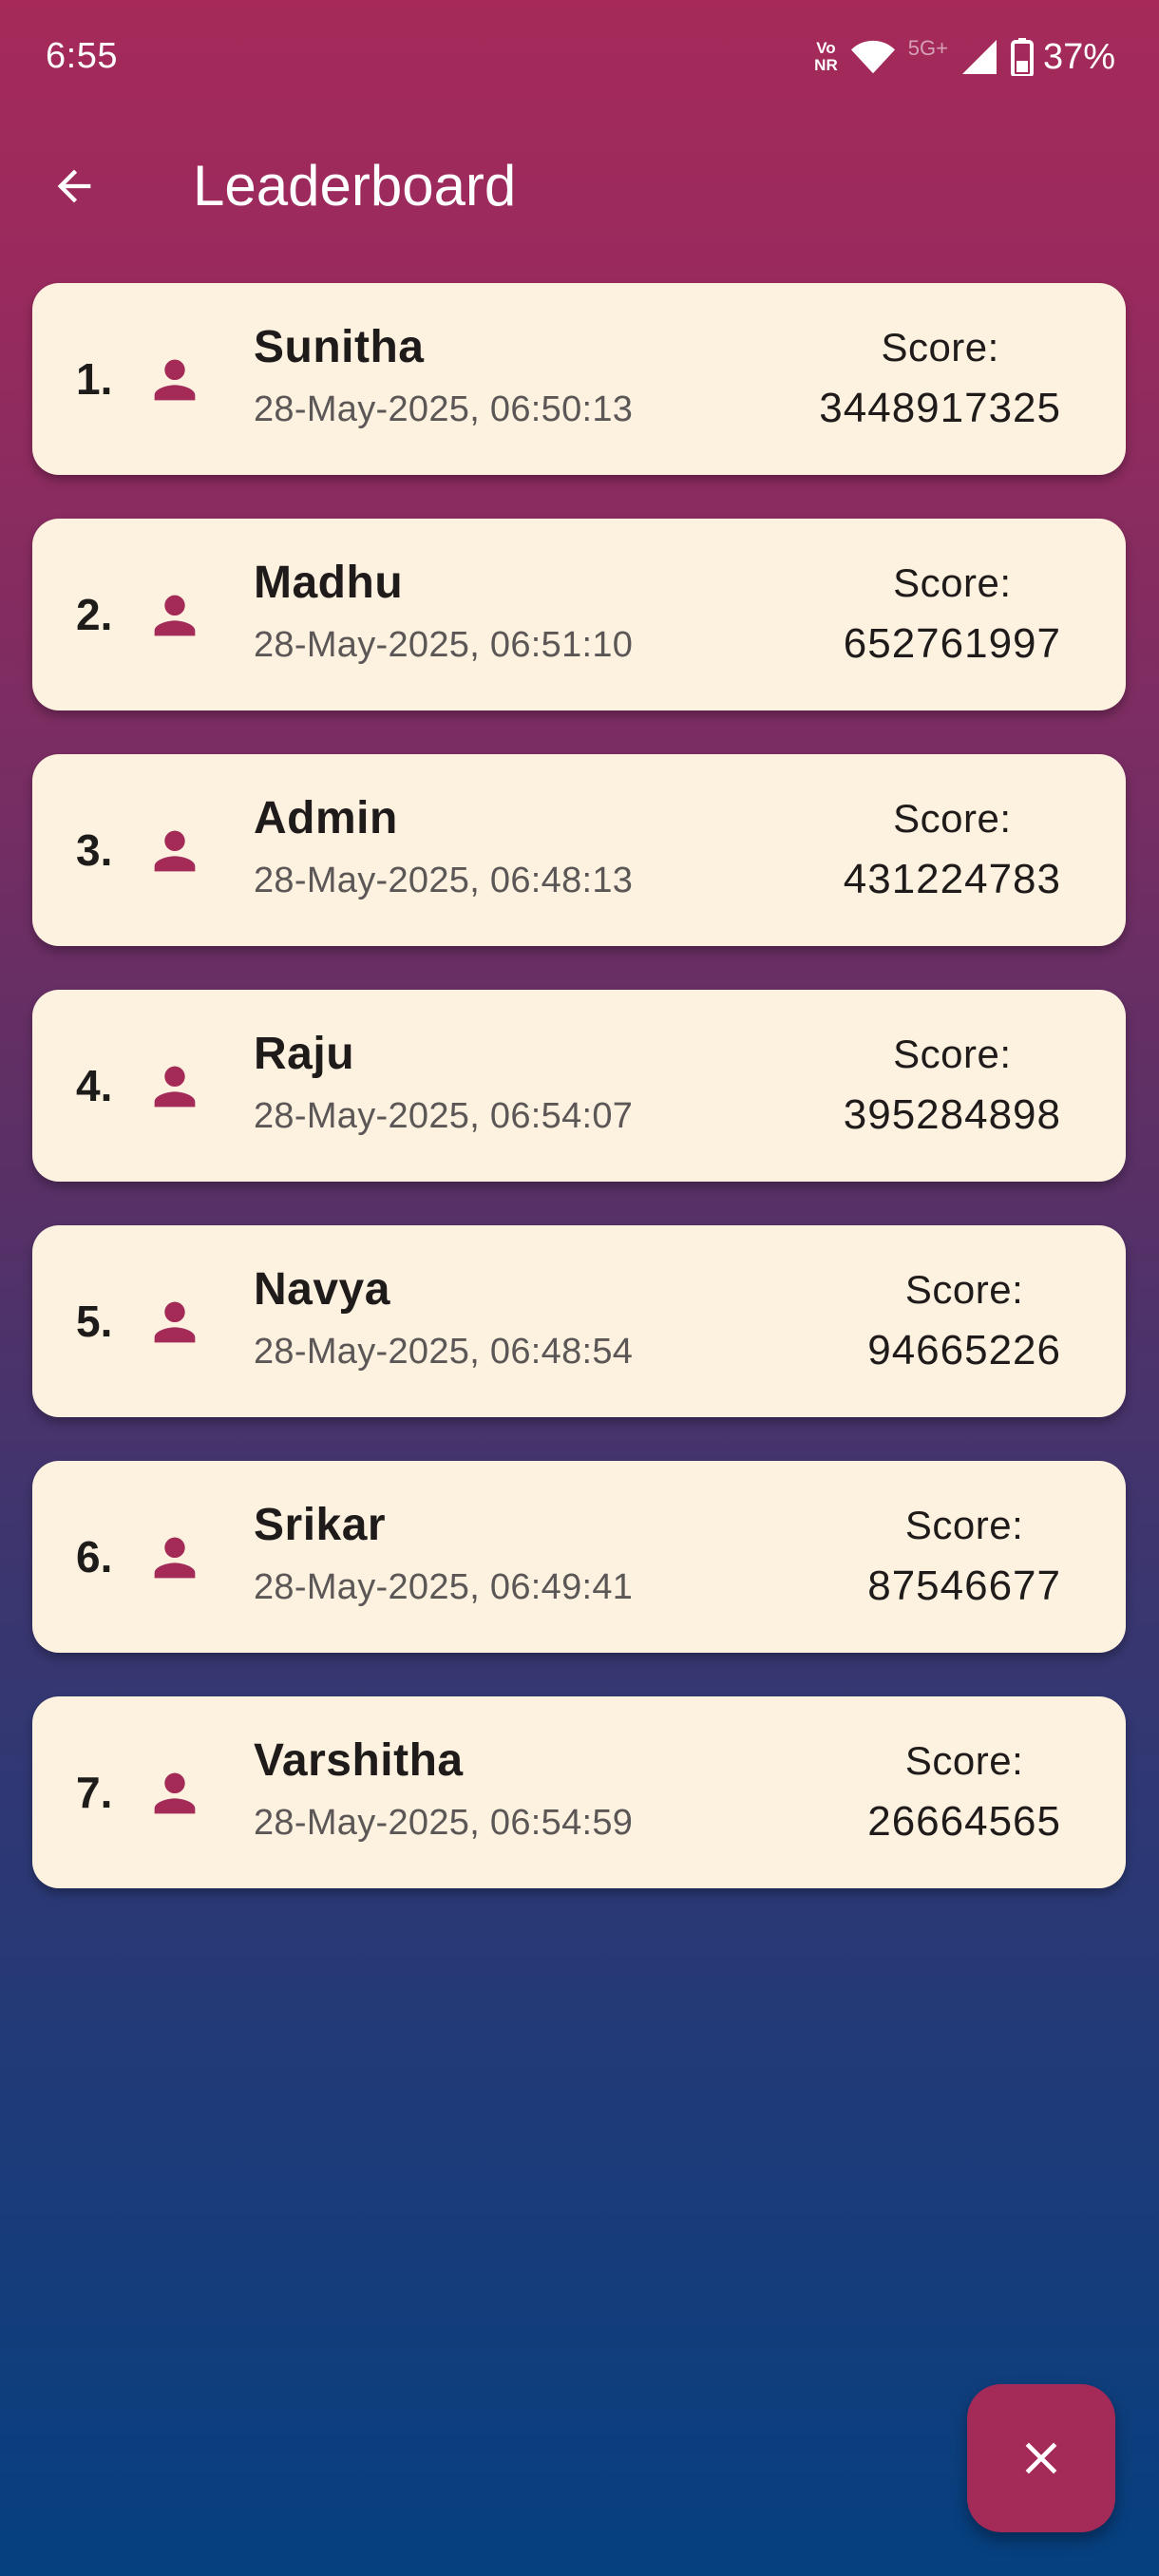 The width and height of the screenshot is (1159, 2576). I want to click on volte-line1: Vo, so click(826, 48).